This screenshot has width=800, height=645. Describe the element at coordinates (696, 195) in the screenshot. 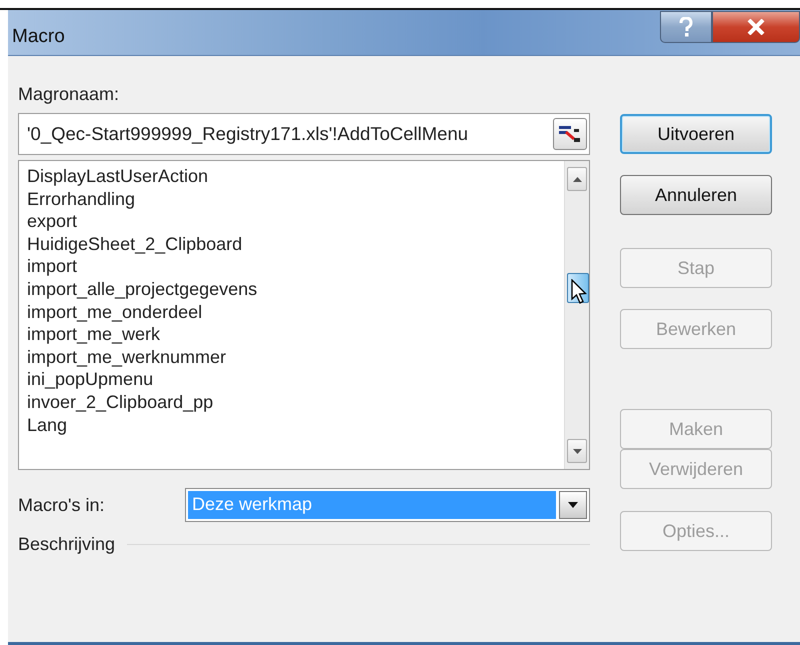

I see `dialog-button: Annuleren` at that location.